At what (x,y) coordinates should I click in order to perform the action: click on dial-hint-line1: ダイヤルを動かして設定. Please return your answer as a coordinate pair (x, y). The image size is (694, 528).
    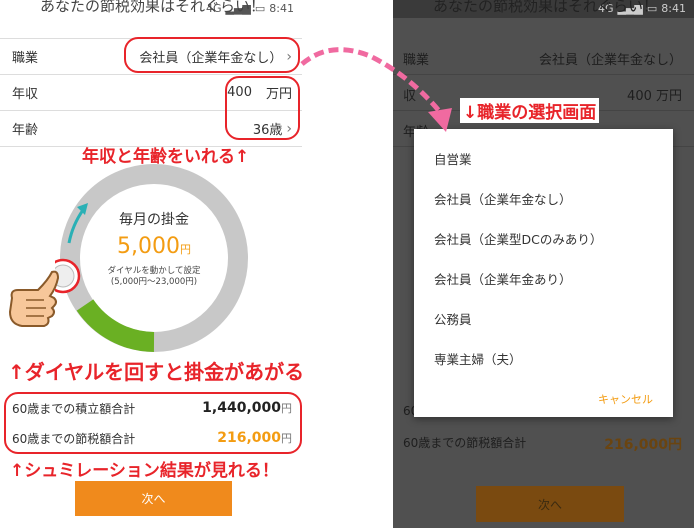
    Looking at the image, I should click on (154, 271).